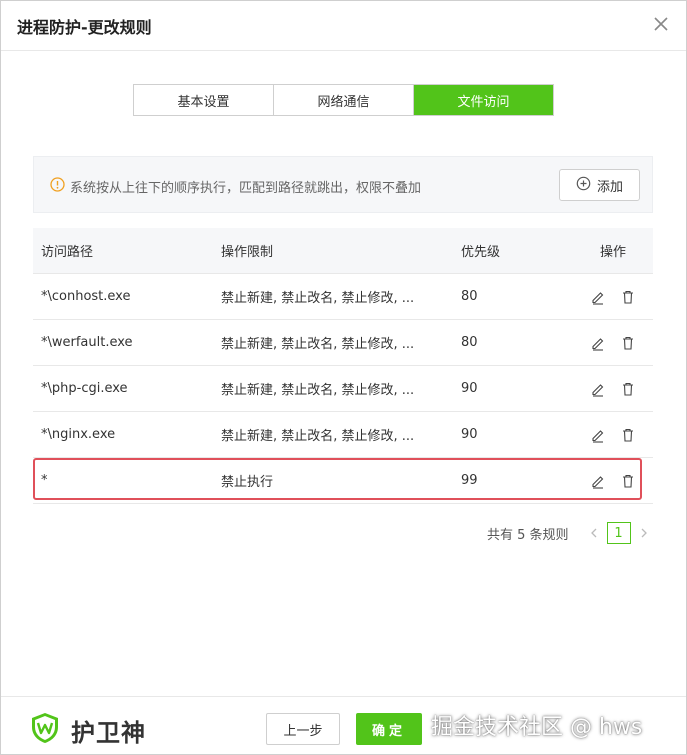 This screenshot has height=755, width=687. Describe the element at coordinates (469, 480) in the screenshot. I see `cell-priority: 99` at that location.